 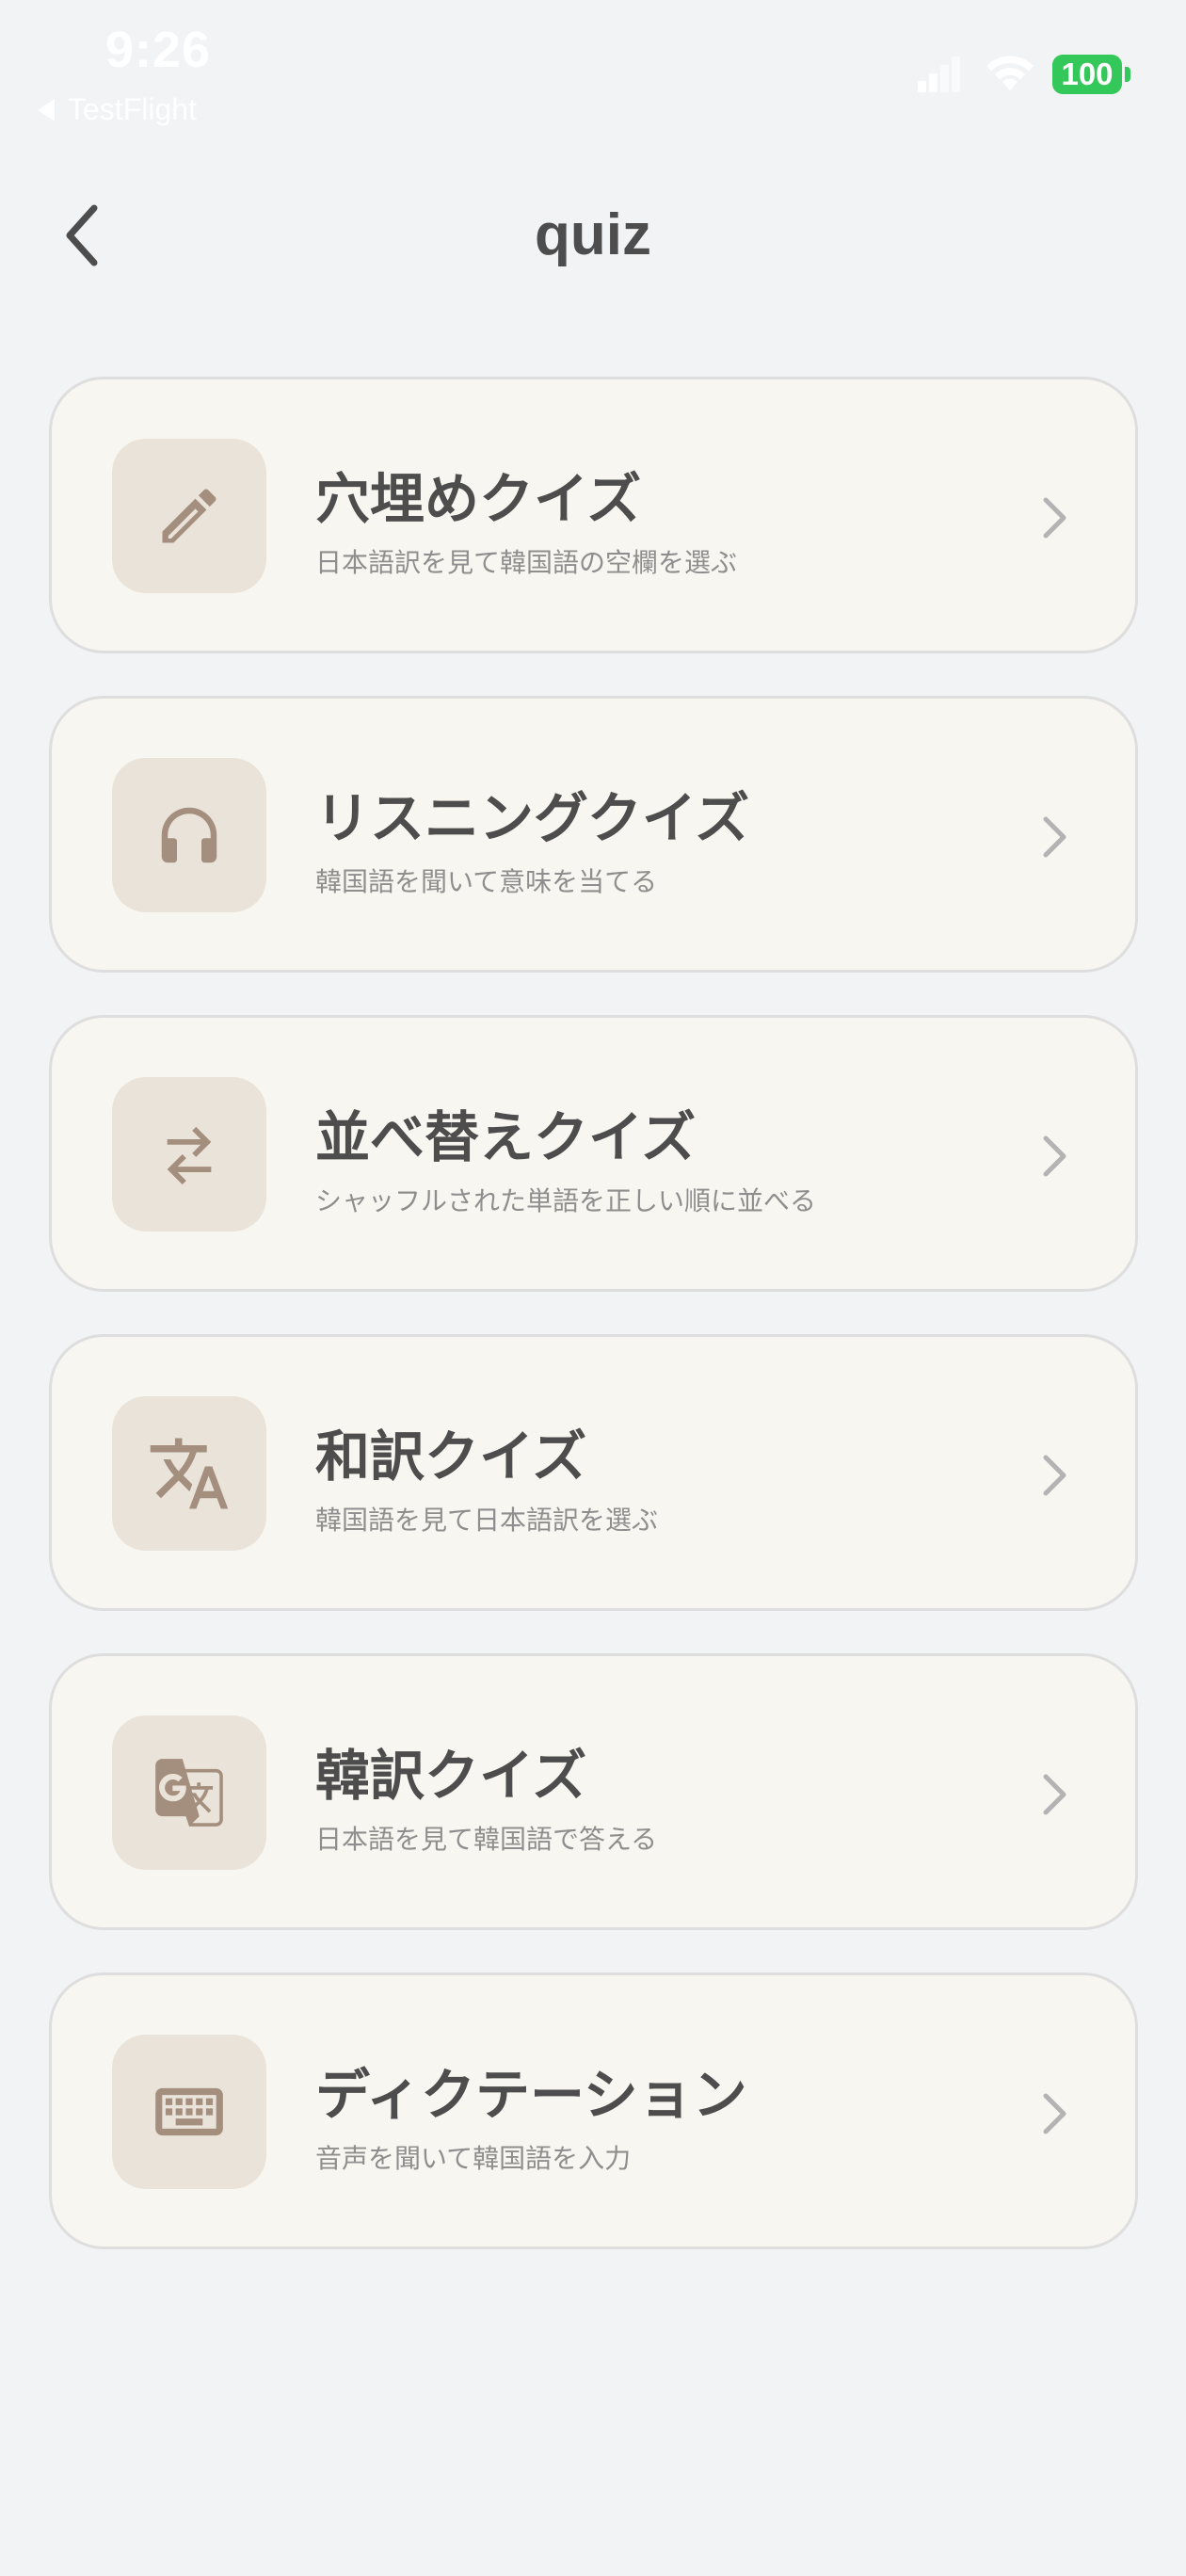 I want to click on swap-arrows-icon, so click(x=189, y=1155).